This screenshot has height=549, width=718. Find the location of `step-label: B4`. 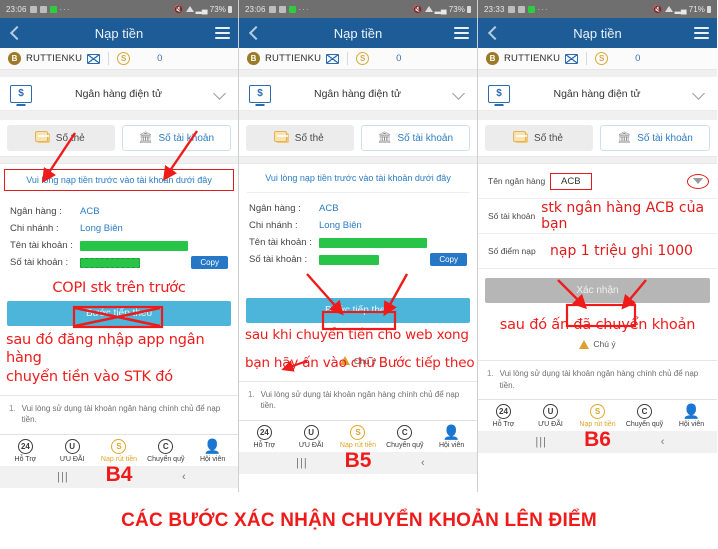

step-label: B4 is located at coordinates (119, 474).